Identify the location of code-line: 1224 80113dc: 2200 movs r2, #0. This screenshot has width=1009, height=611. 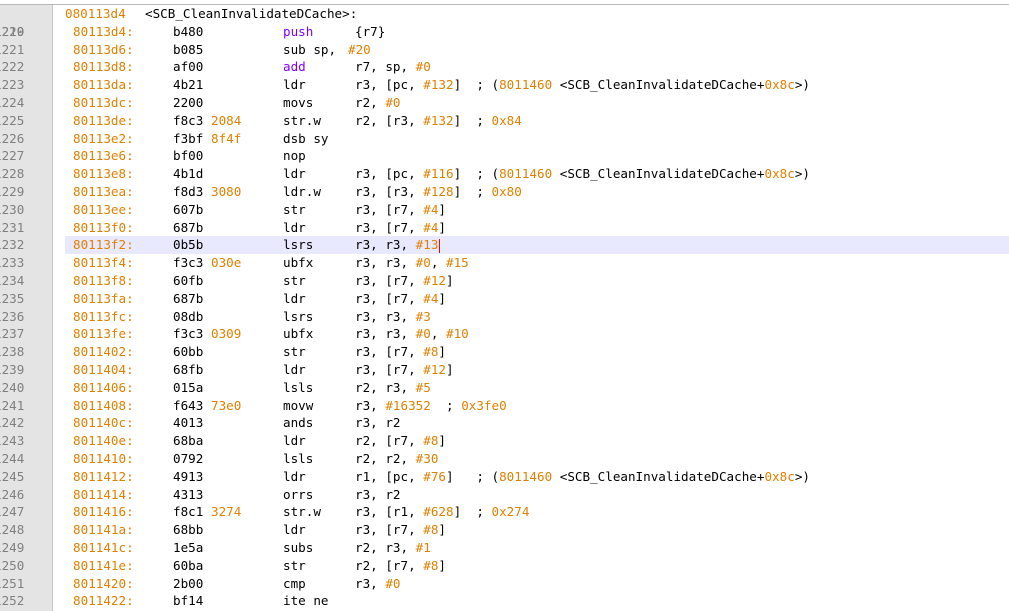
(504, 103).